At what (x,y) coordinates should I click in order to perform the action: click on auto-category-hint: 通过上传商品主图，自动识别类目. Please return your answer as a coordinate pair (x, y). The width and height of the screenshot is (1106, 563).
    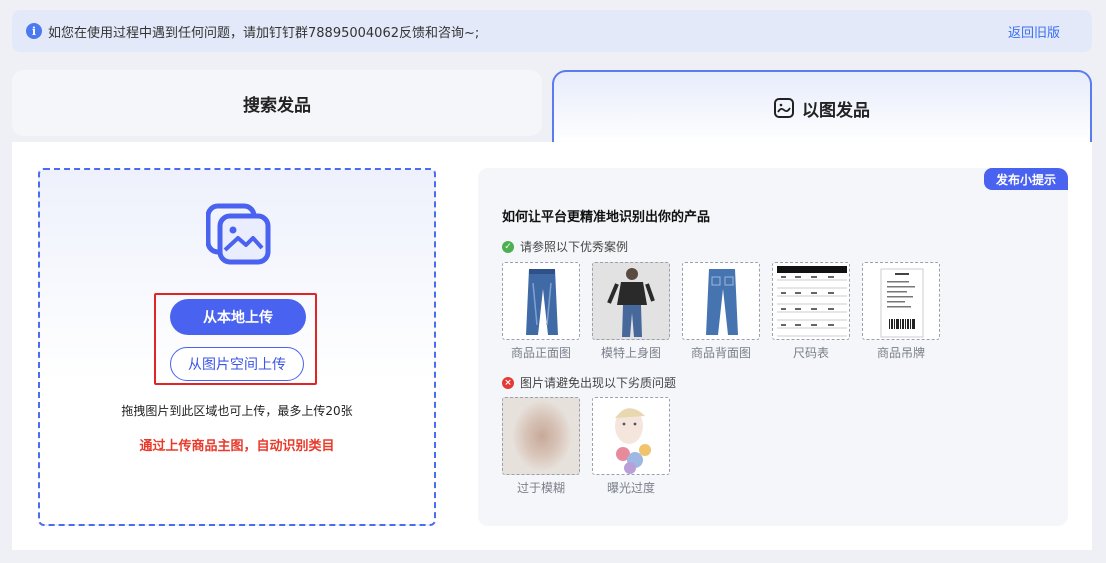
    Looking at the image, I should click on (237, 446).